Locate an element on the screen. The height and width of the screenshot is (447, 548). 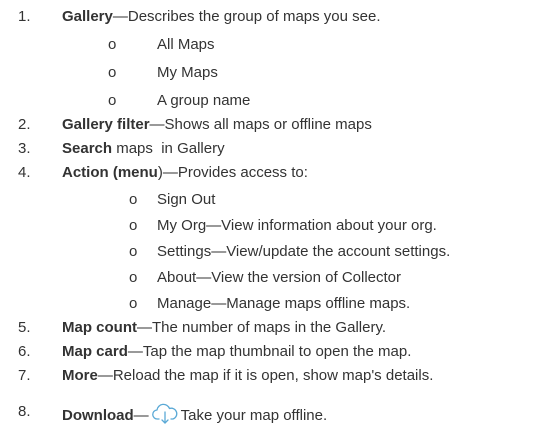
item-title: Action (menu is located at coordinates (110, 172).